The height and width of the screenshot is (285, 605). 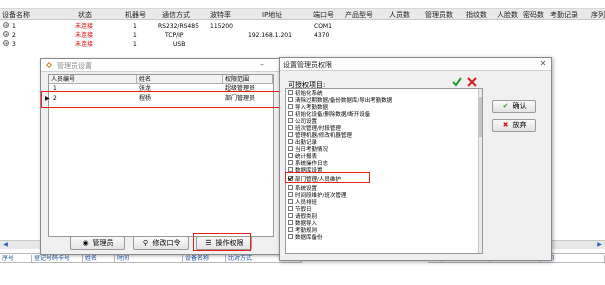 What do you see at coordinates (307, 65) in the screenshot?
I see `permission-dialog-title: 设置管理员权限` at bounding box center [307, 65].